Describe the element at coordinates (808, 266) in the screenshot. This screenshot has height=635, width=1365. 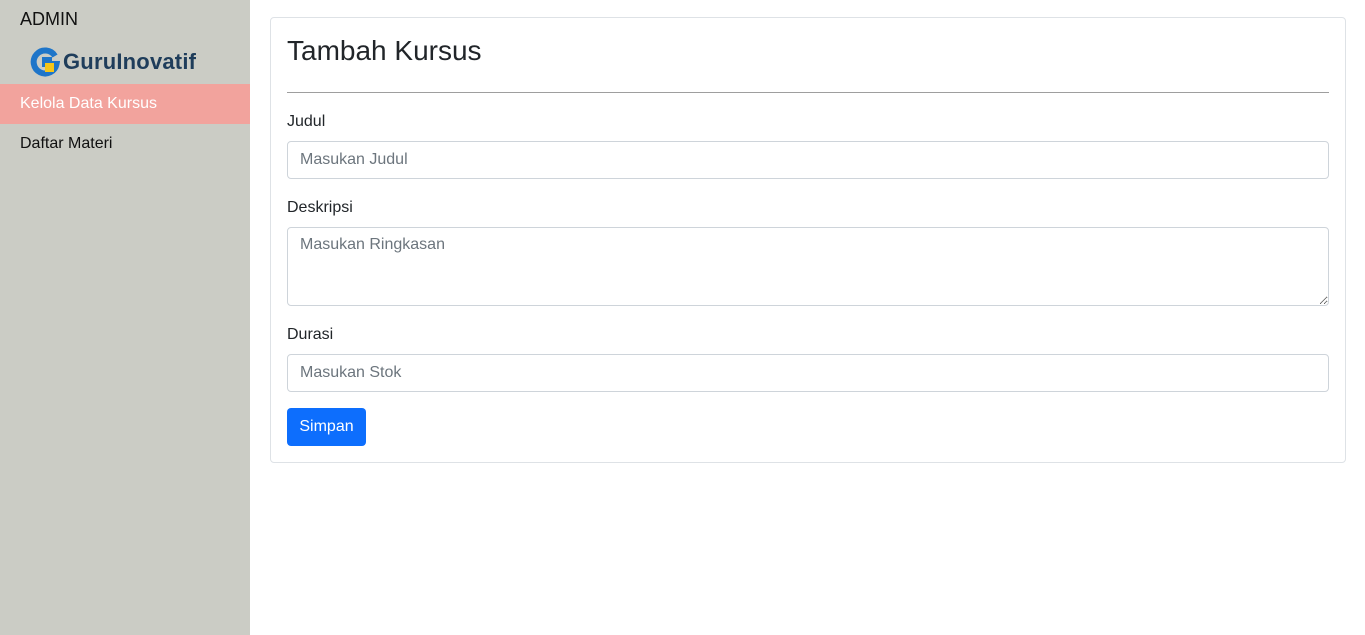
I see `deskripsi-textarea` at that location.